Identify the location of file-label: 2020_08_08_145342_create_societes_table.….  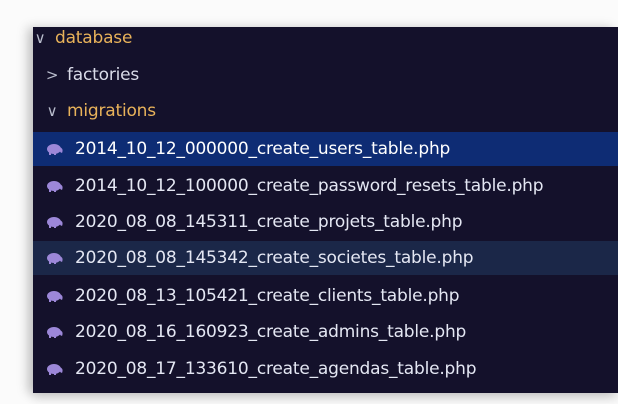
(274, 258).